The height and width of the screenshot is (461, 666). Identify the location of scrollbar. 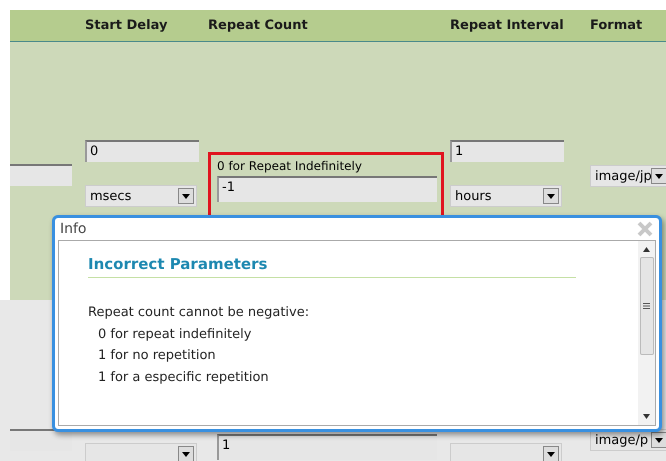
(646, 333).